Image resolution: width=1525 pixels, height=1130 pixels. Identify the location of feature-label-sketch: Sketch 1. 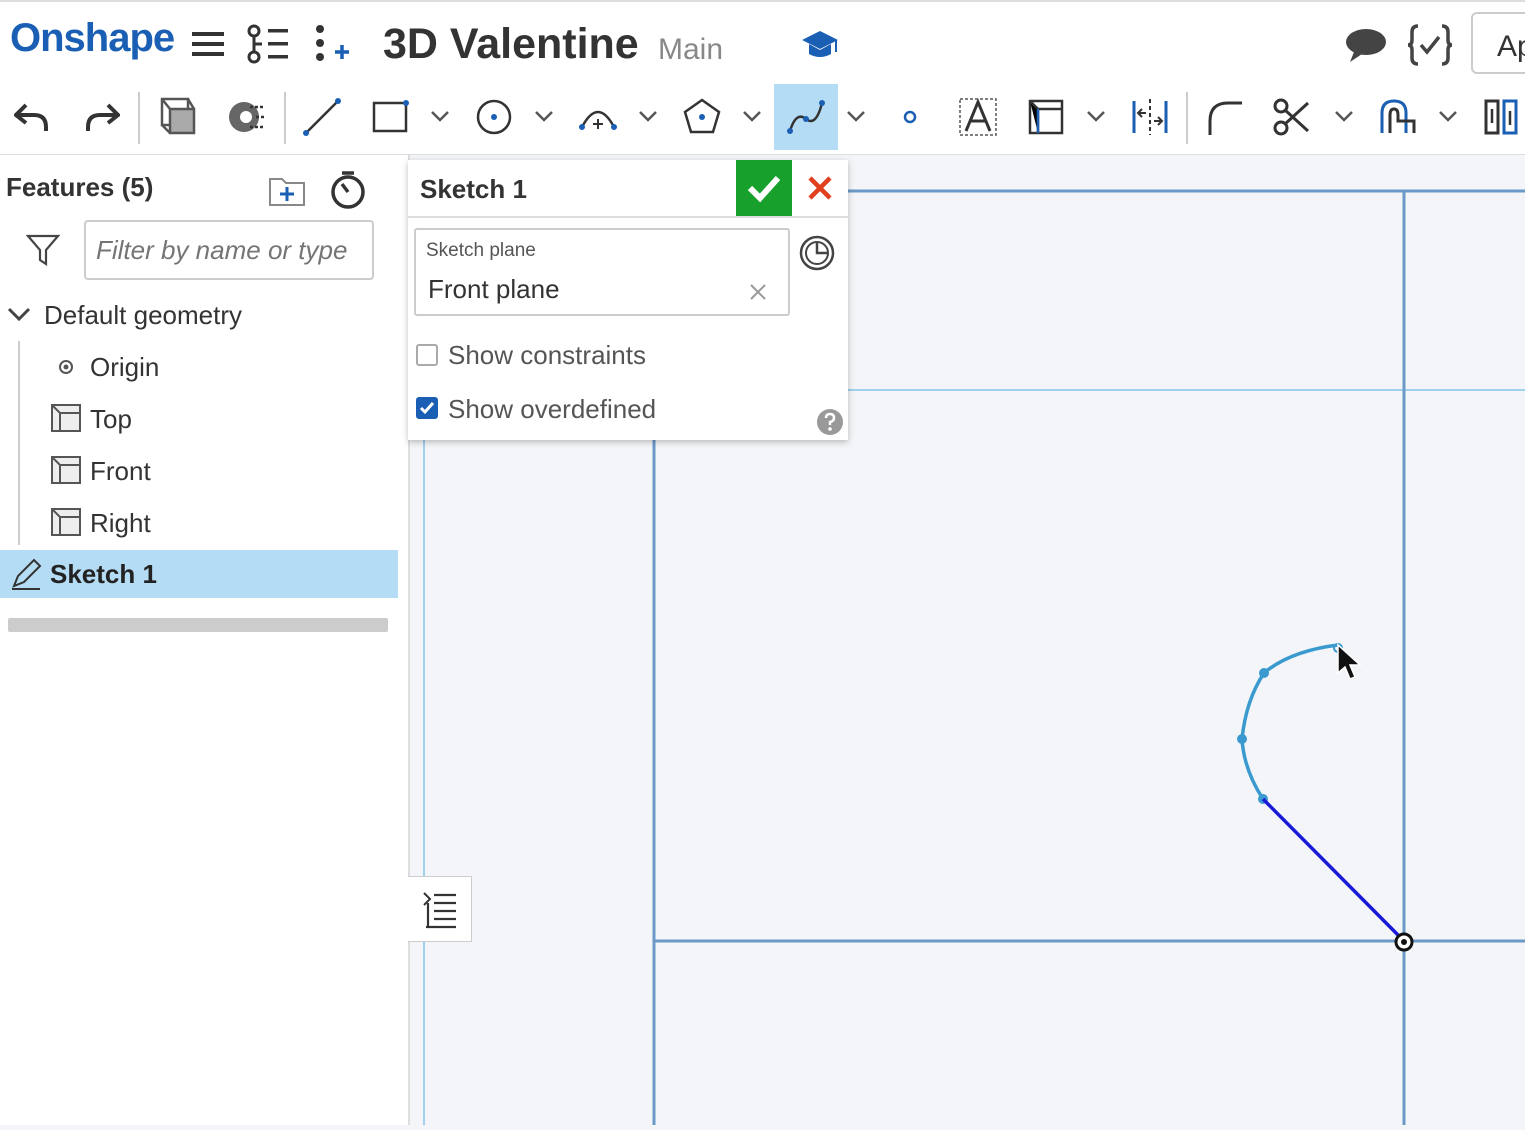
(103, 574).